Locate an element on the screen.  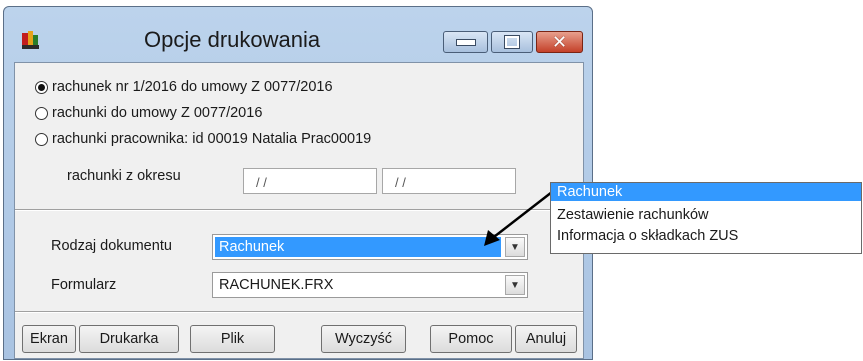
printer-button: Drukarka is located at coordinates (129, 339).